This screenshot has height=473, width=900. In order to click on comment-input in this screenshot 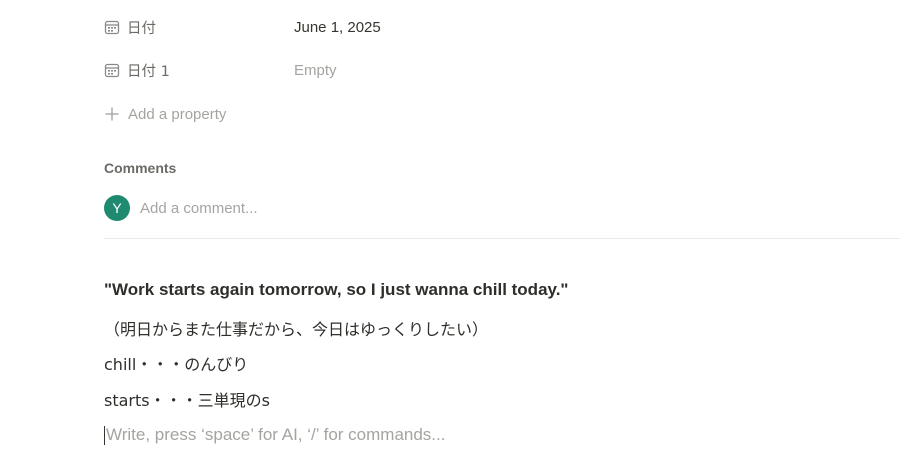, I will do `click(340, 208)`.